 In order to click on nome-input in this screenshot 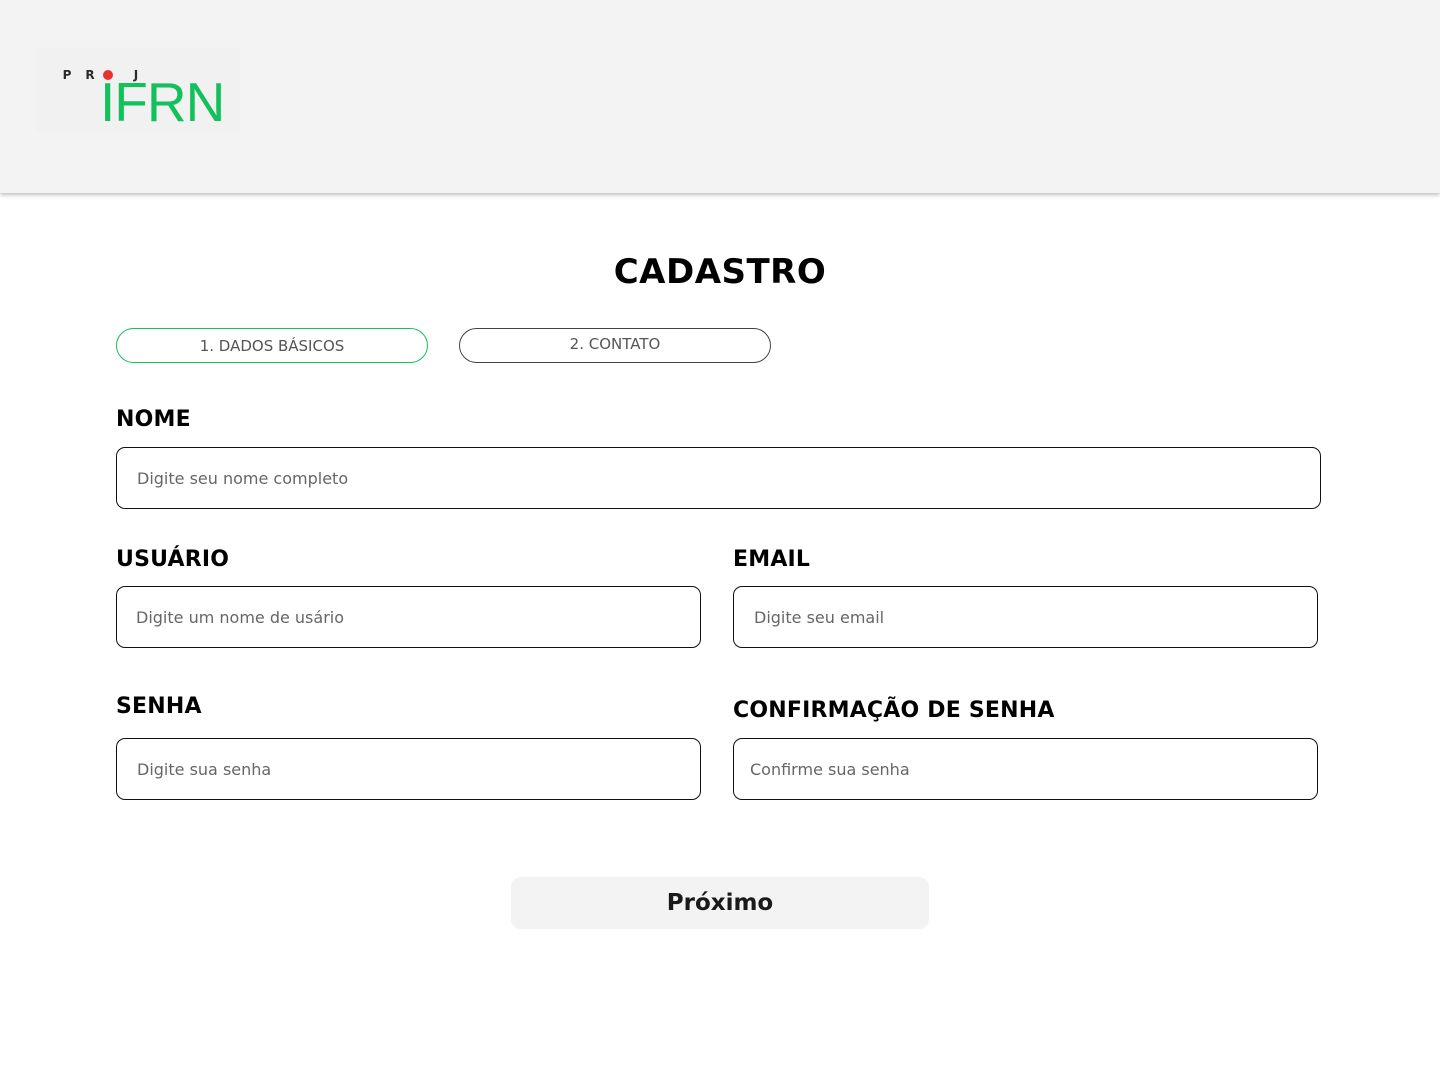, I will do `click(718, 478)`.